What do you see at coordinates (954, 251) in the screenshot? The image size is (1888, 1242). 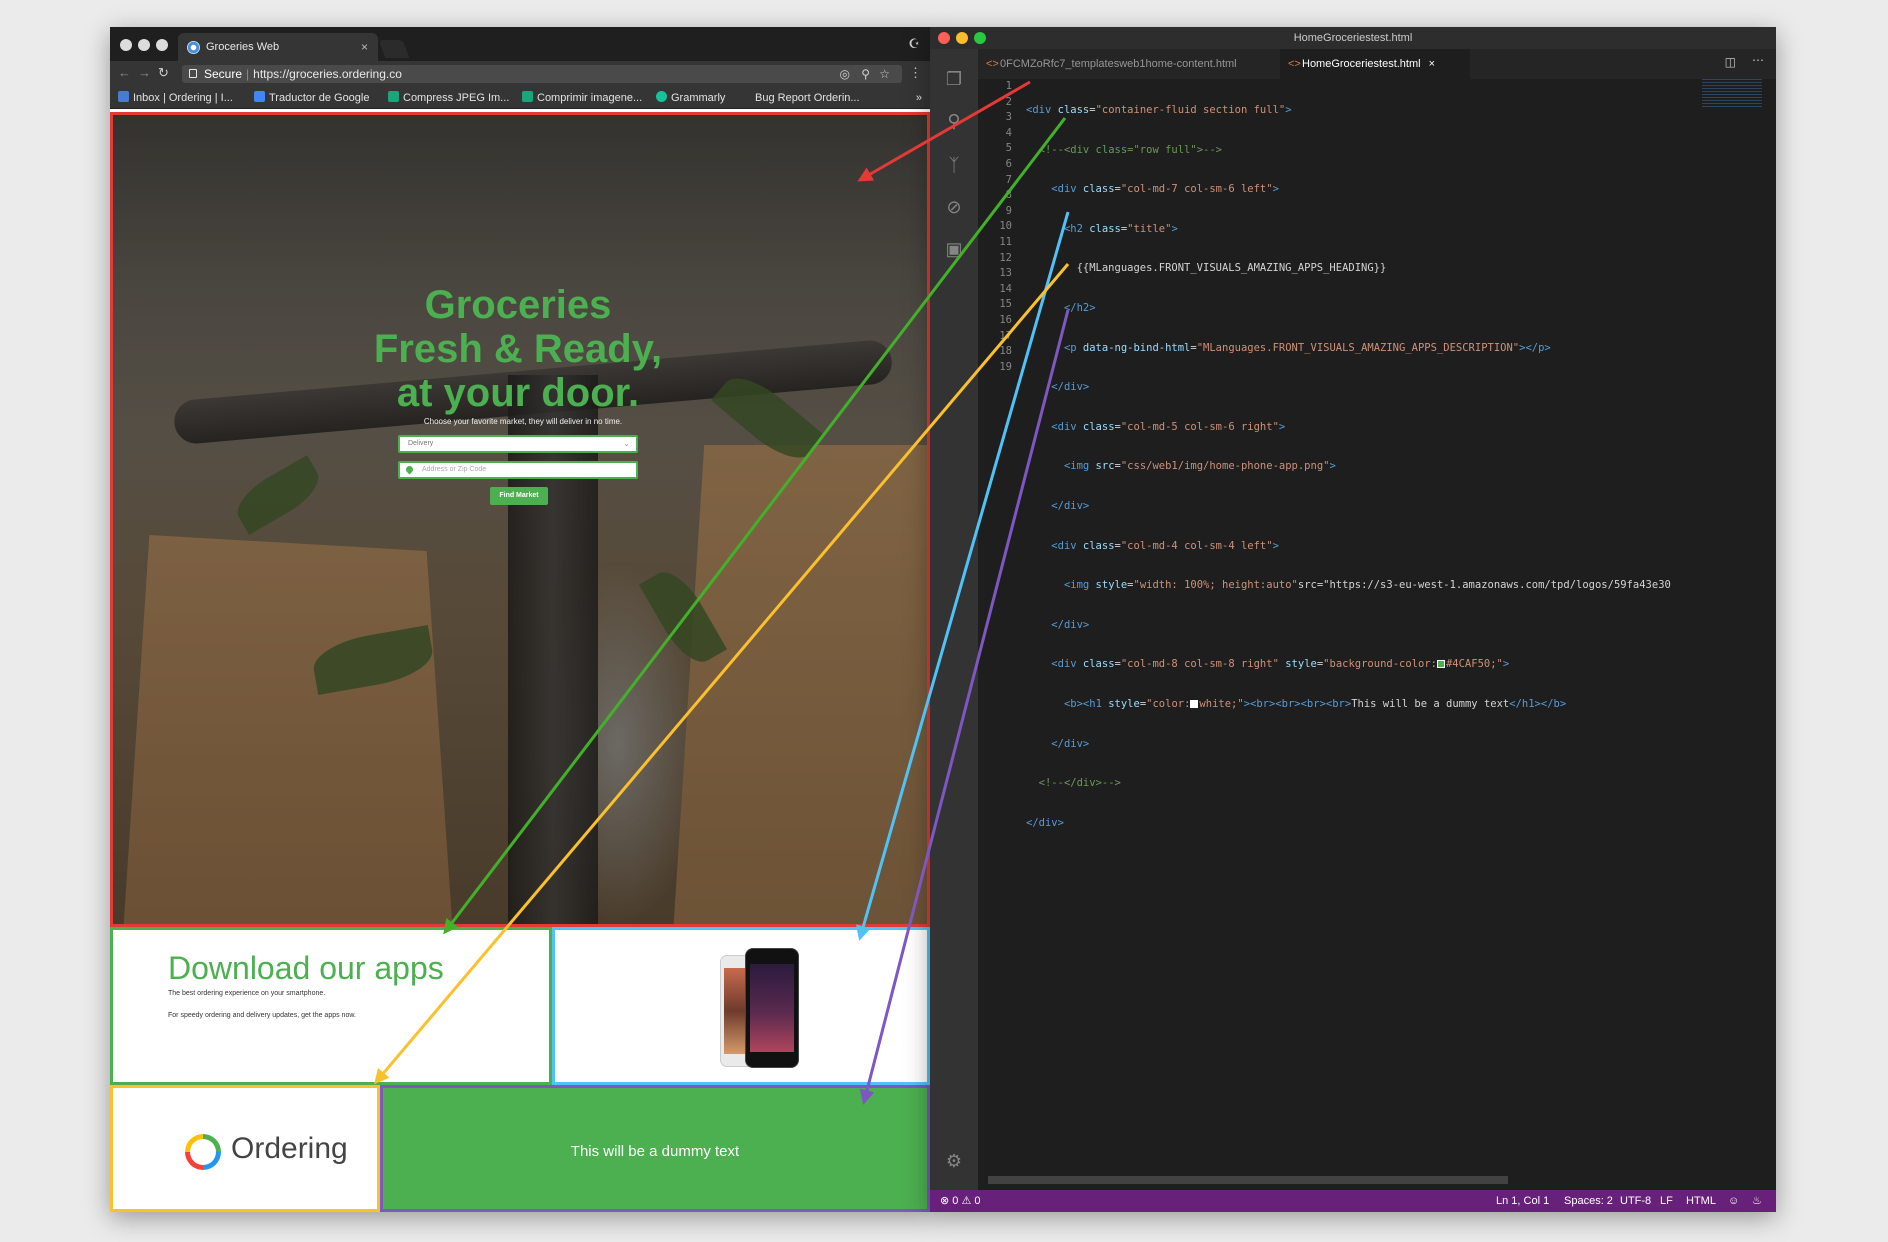 I see `extensions-icon: ▣` at bounding box center [954, 251].